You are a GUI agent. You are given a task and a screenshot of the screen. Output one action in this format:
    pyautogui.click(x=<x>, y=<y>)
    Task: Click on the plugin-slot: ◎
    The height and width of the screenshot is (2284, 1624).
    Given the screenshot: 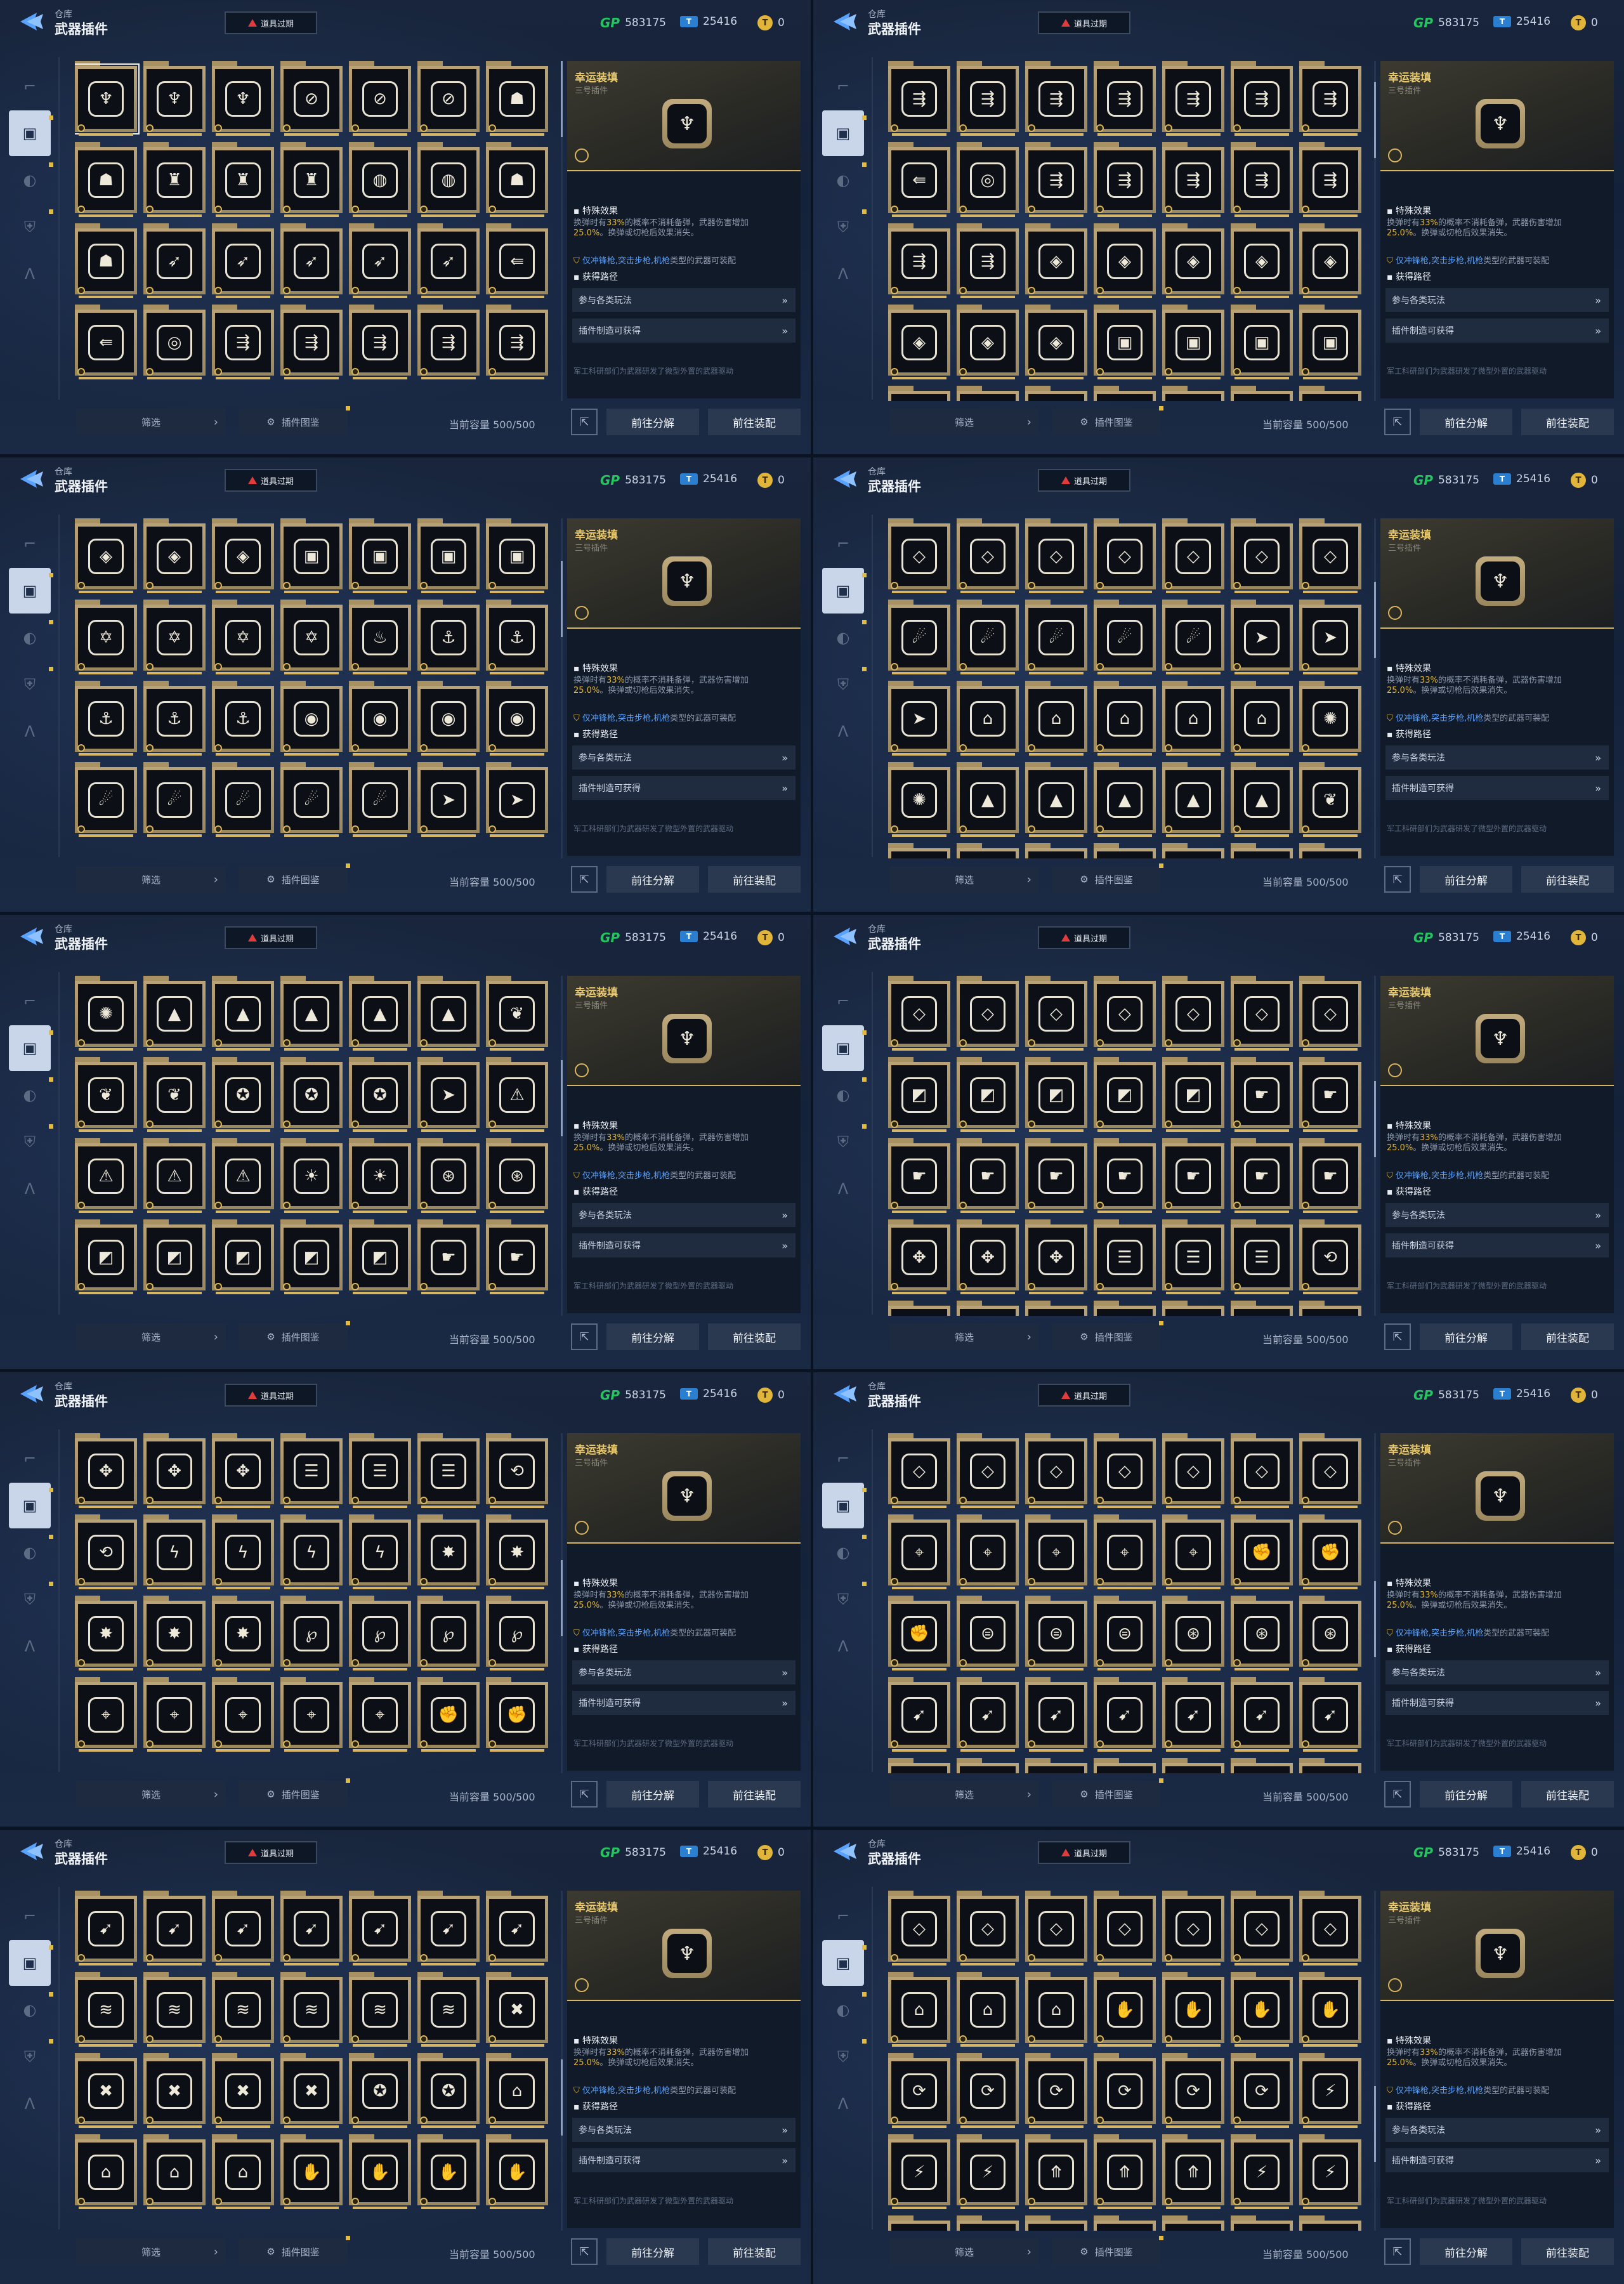 What is the action you would take?
    pyautogui.click(x=988, y=180)
    